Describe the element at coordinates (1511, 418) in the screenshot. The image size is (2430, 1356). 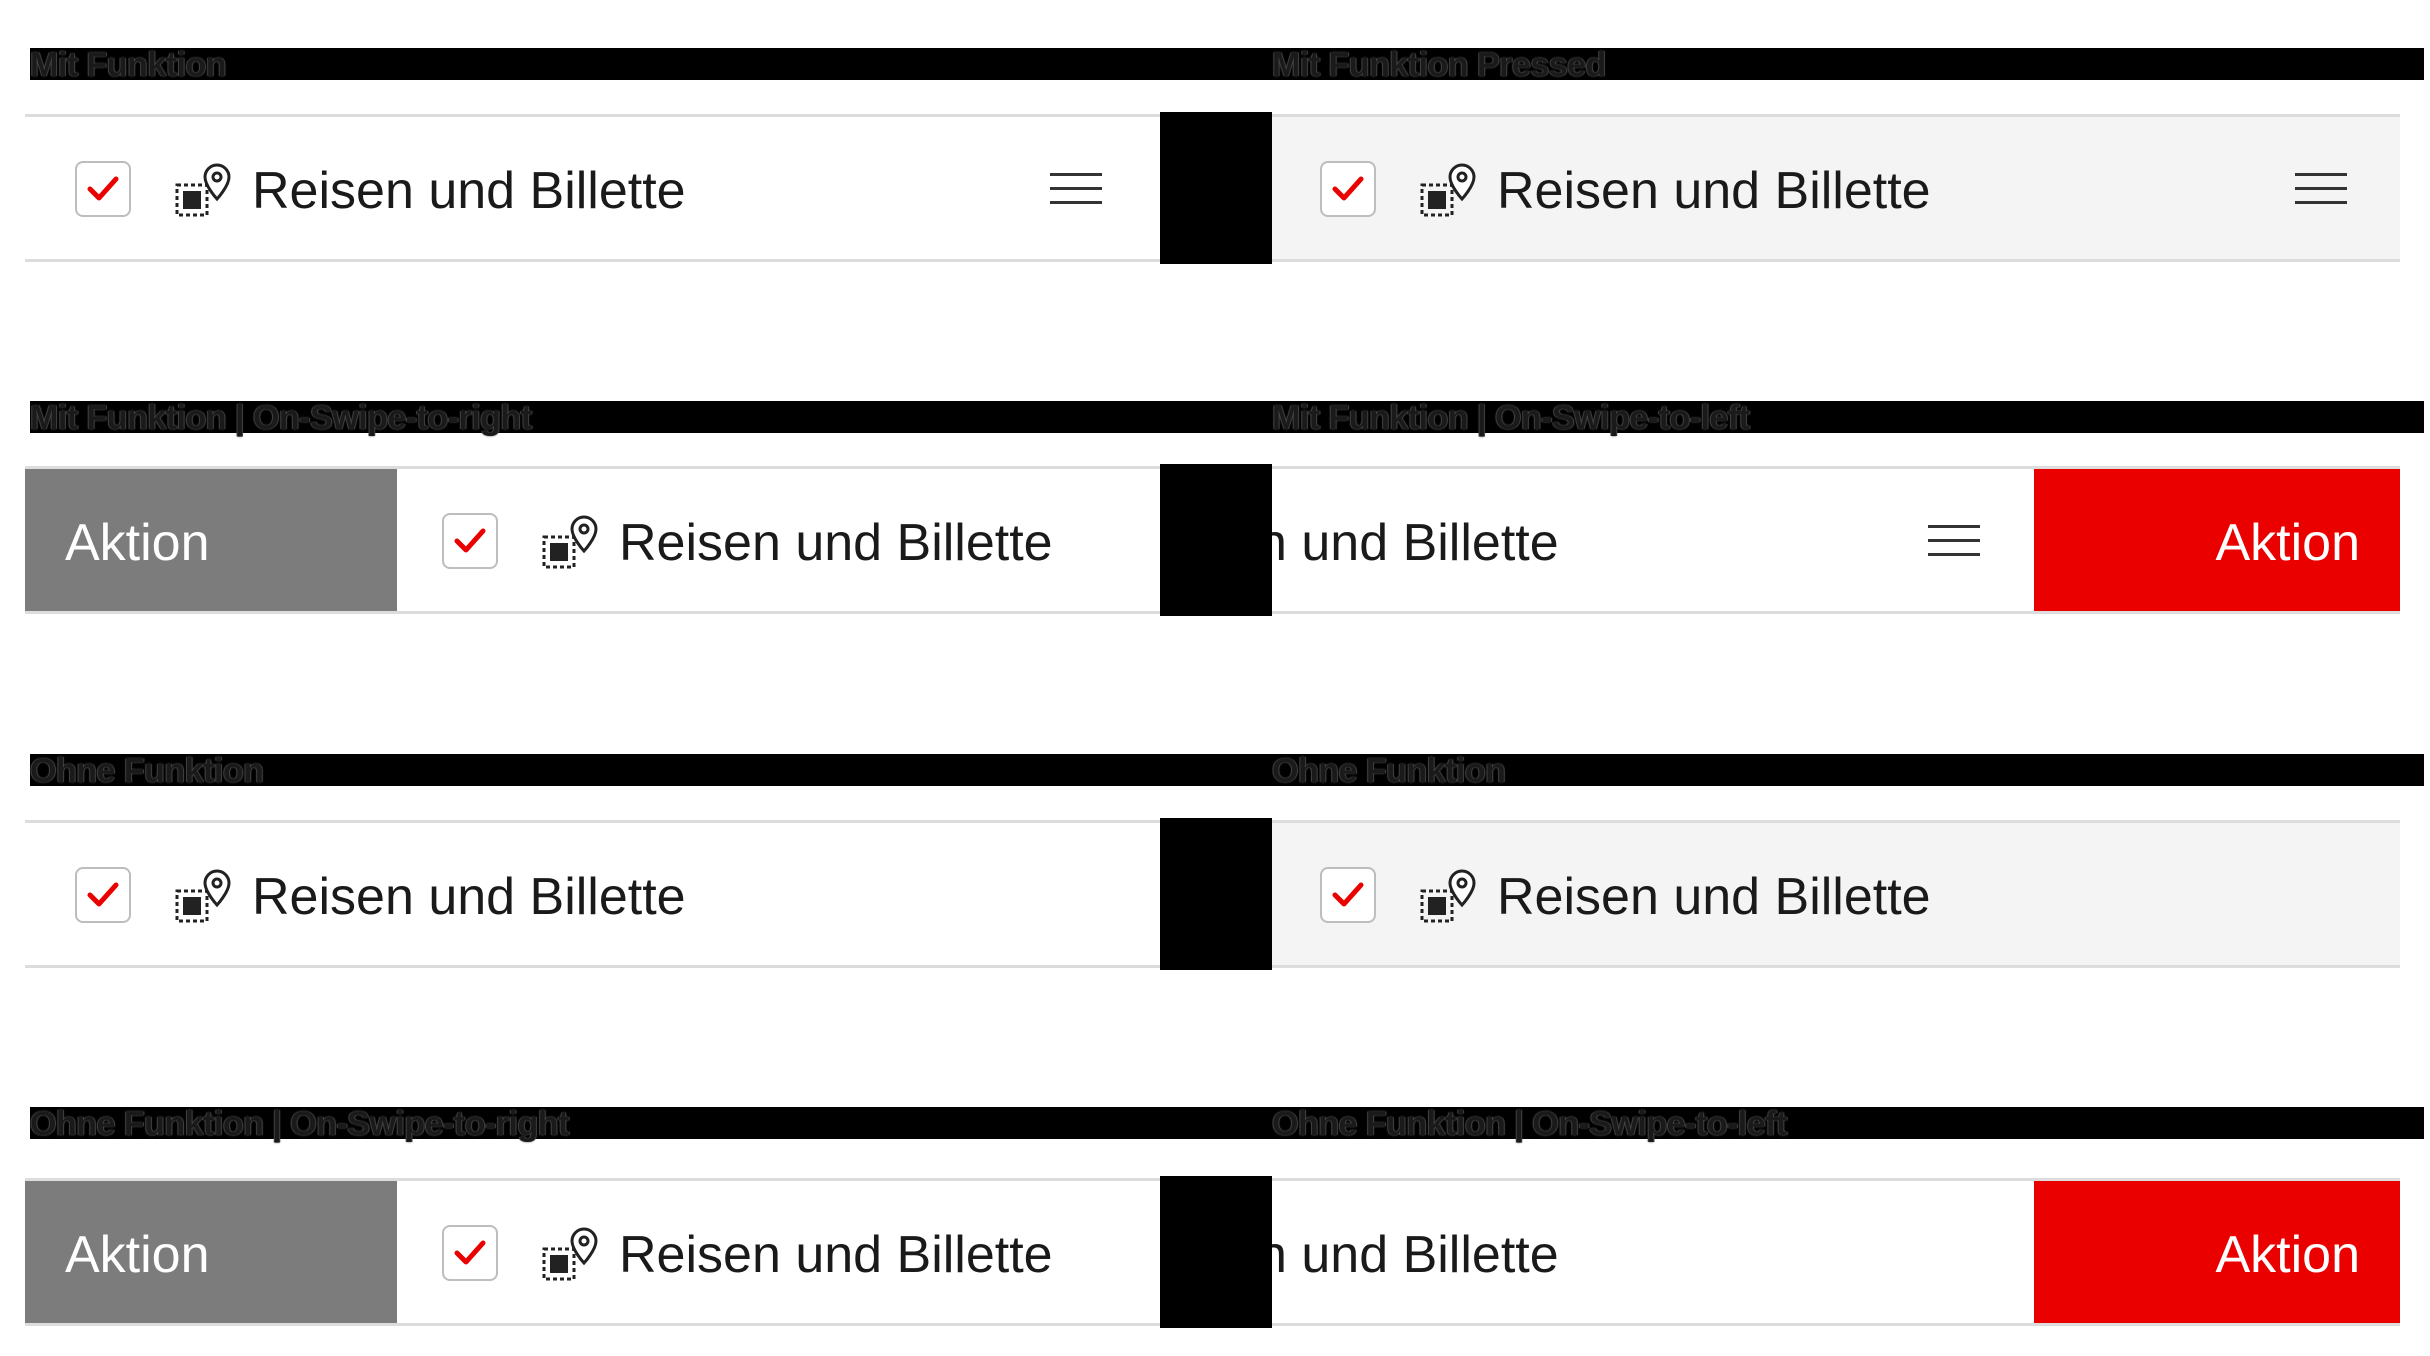
I see `section-label: Mit Funktion | On-Swipe-to-left` at that location.